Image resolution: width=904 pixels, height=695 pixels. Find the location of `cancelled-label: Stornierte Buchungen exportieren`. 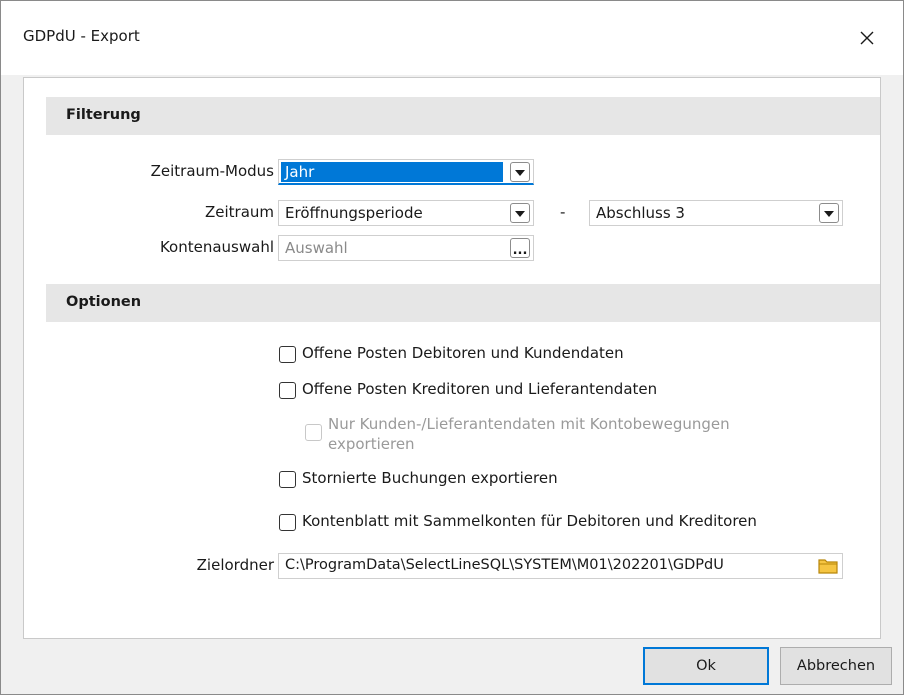

cancelled-label: Stornierte Buchungen exportieren is located at coordinates (430, 478).